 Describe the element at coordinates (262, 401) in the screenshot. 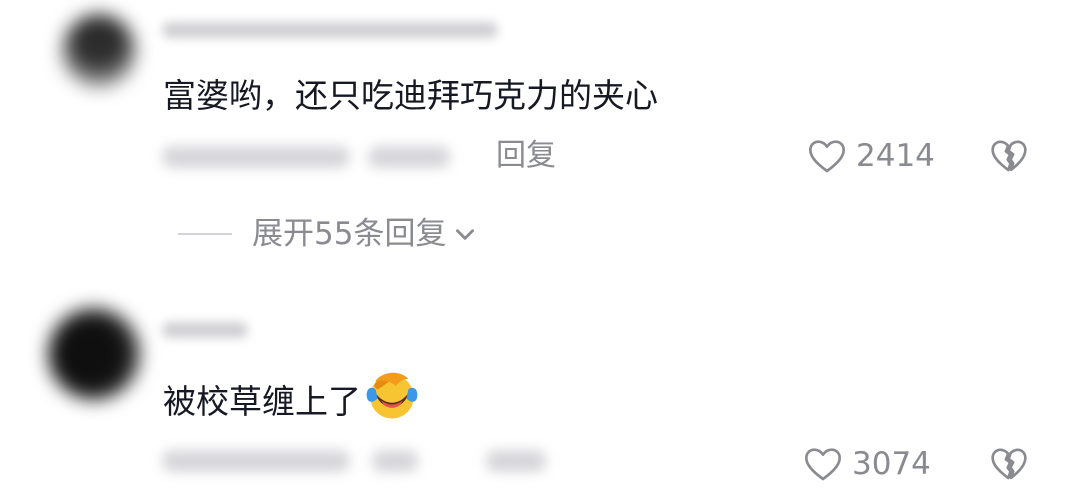

I see `comment-text-body: 被校草缠上了` at that location.